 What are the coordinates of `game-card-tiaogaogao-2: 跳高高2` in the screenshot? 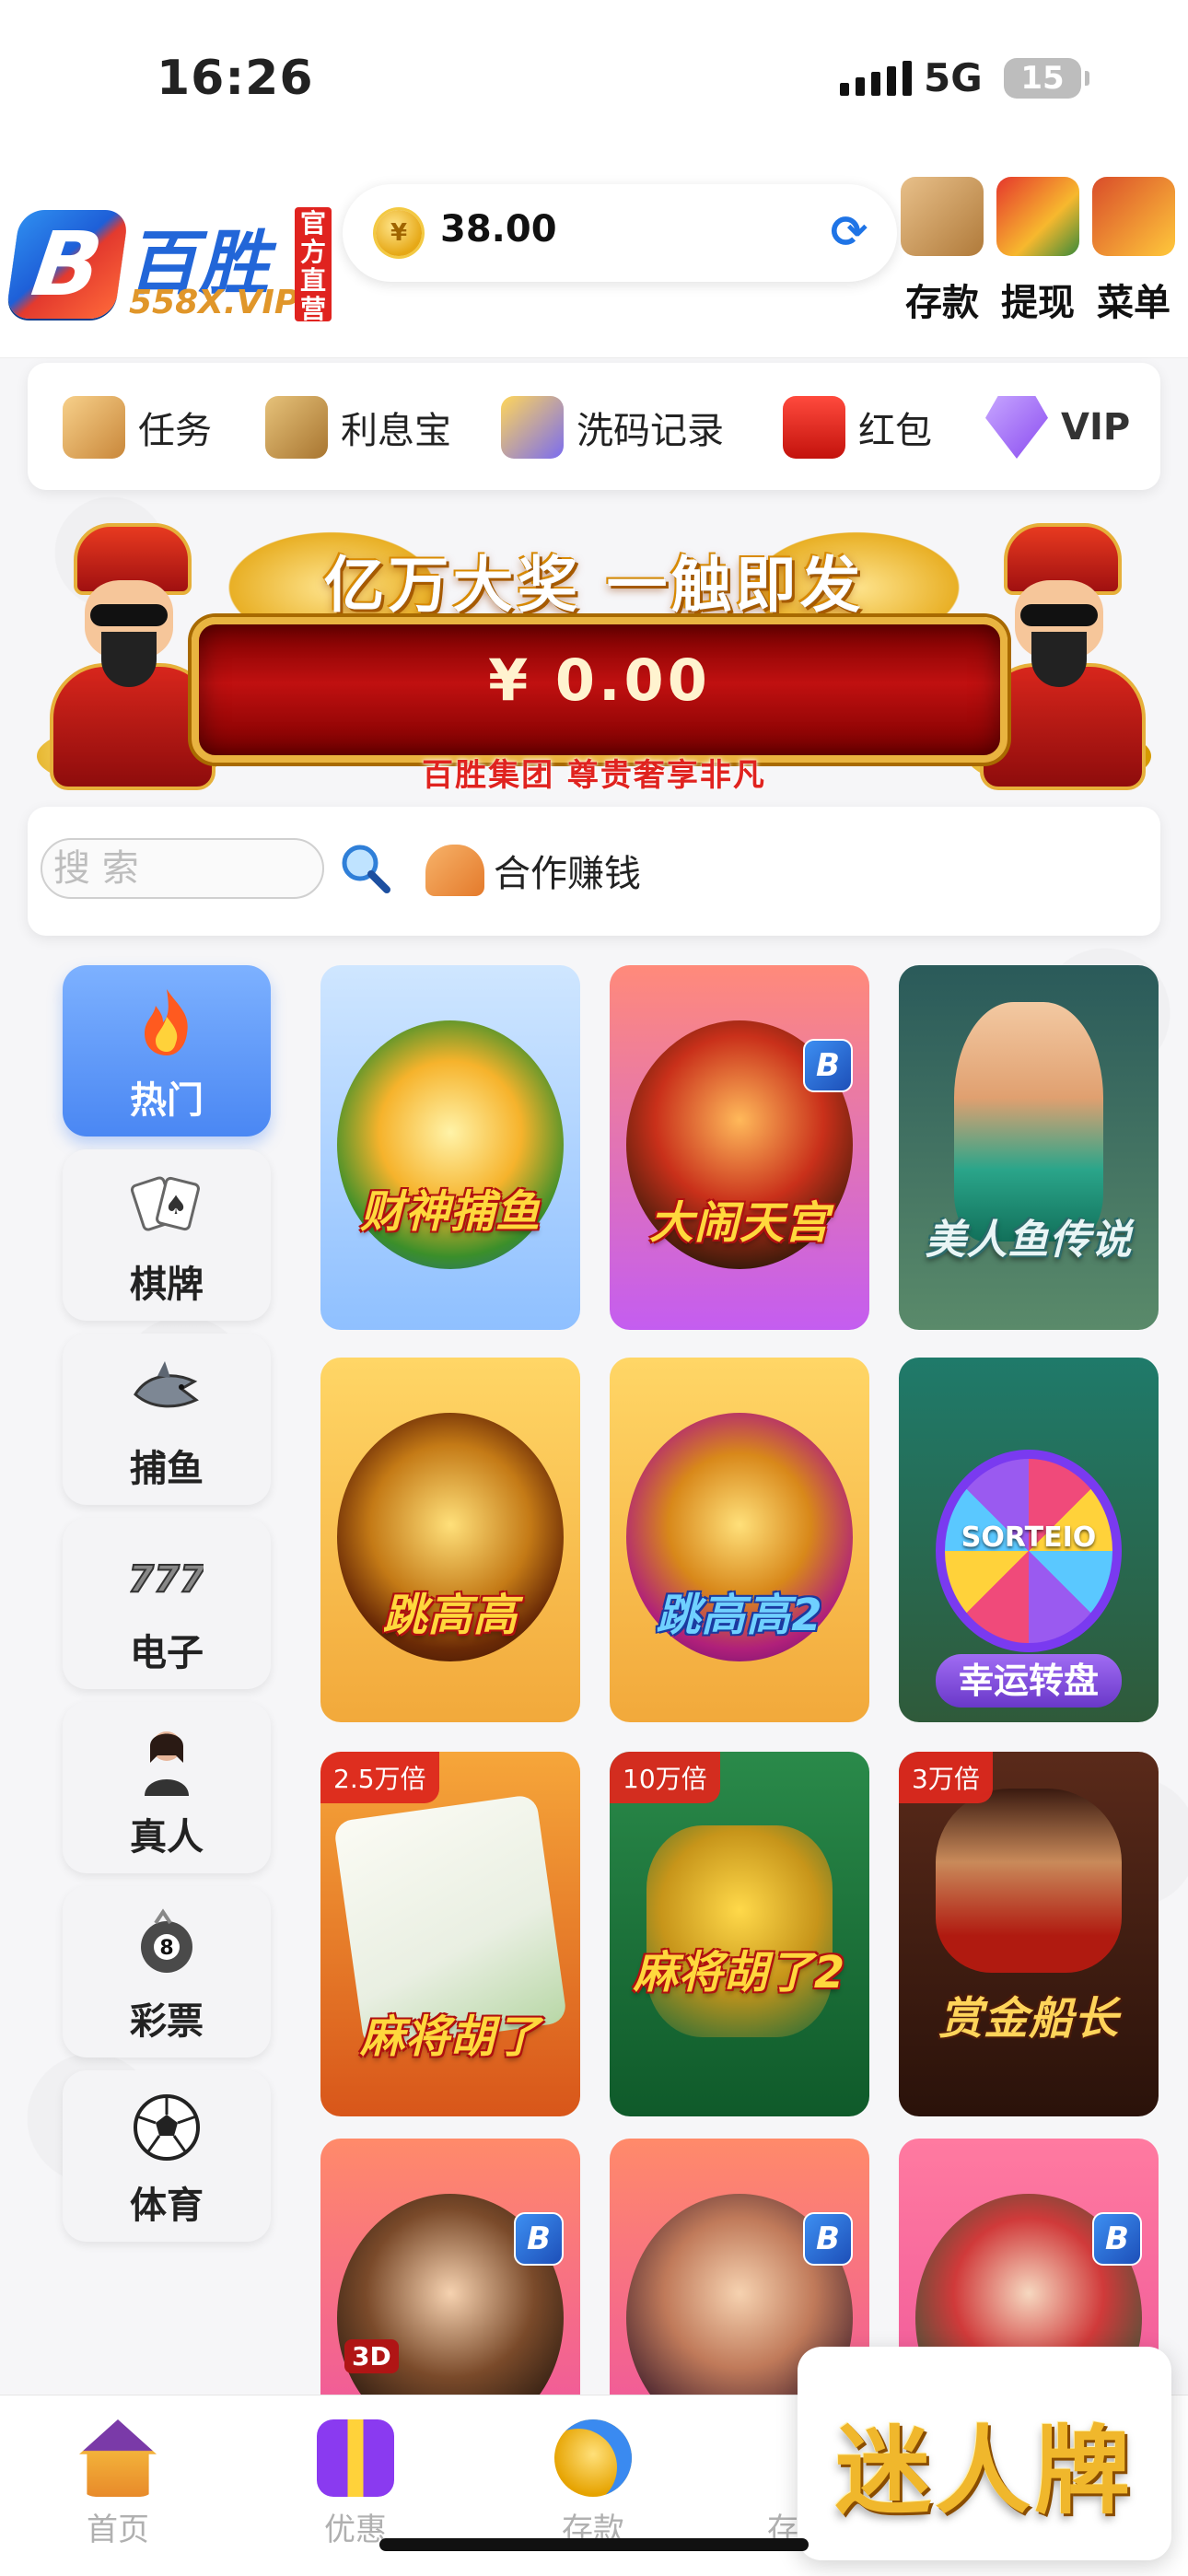 It's located at (739, 1540).